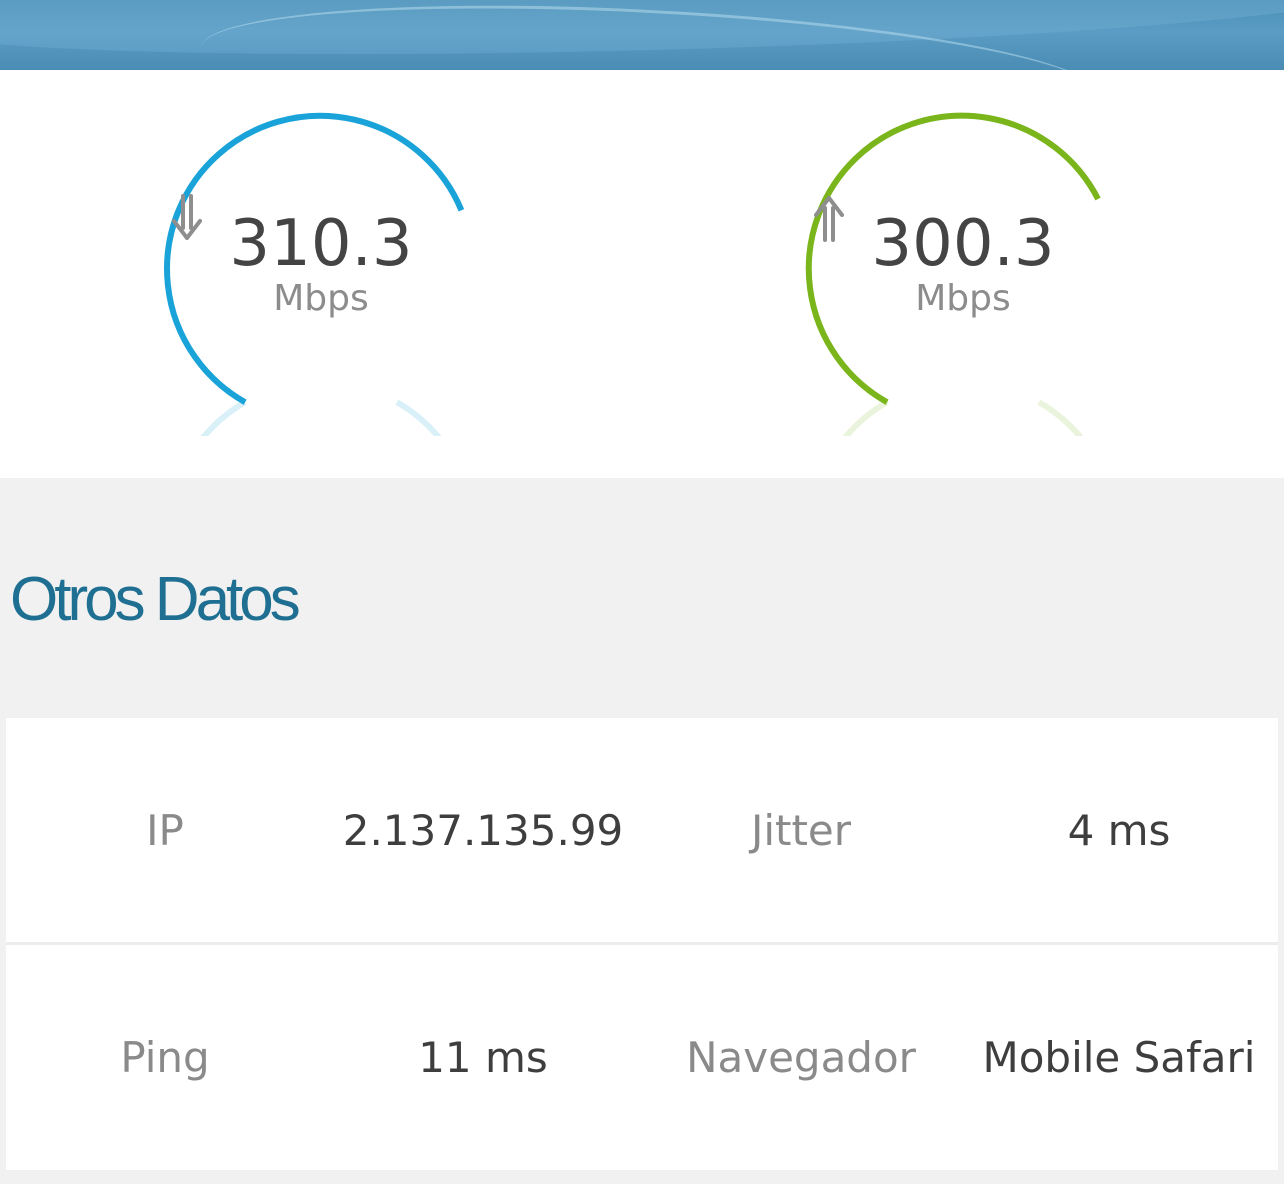 The image size is (1284, 1184). What do you see at coordinates (187, 217) in the screenshot?
I see `arrow-down-icon` at bounding box center [187, 217].